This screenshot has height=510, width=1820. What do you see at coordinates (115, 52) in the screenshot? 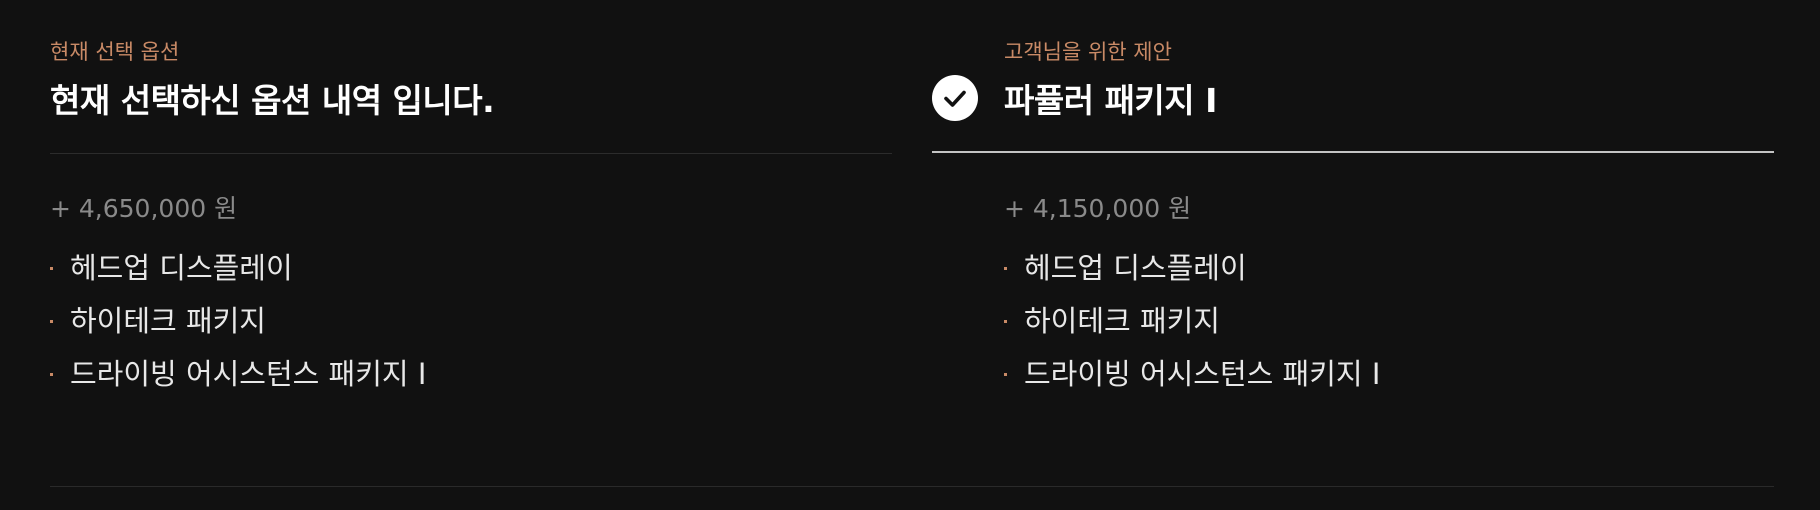
I see `current-options-eyebrow: 현재 선택 옵션` at bounding box center [115, 52].